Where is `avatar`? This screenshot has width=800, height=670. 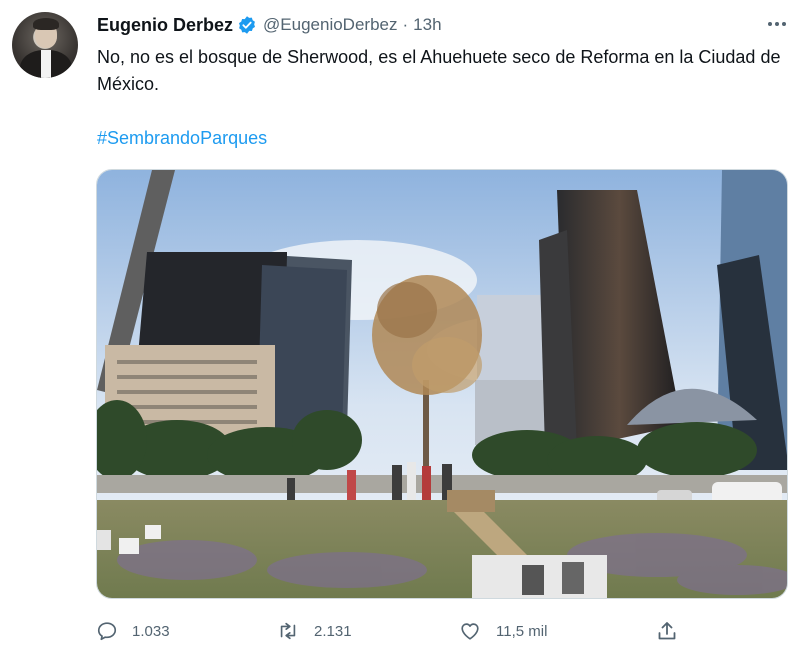 avatar is located at coordinates (45, 45).